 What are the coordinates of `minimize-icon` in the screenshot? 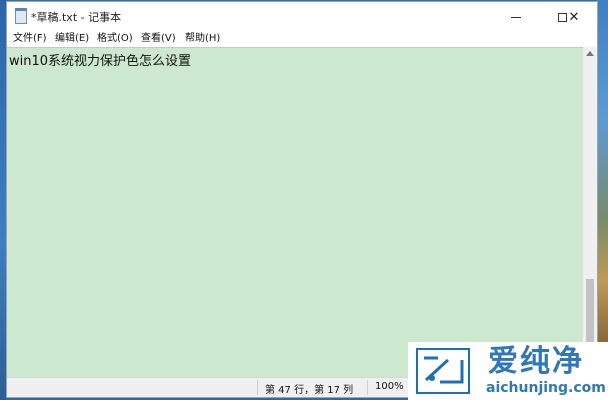 It's located at (516, 17).